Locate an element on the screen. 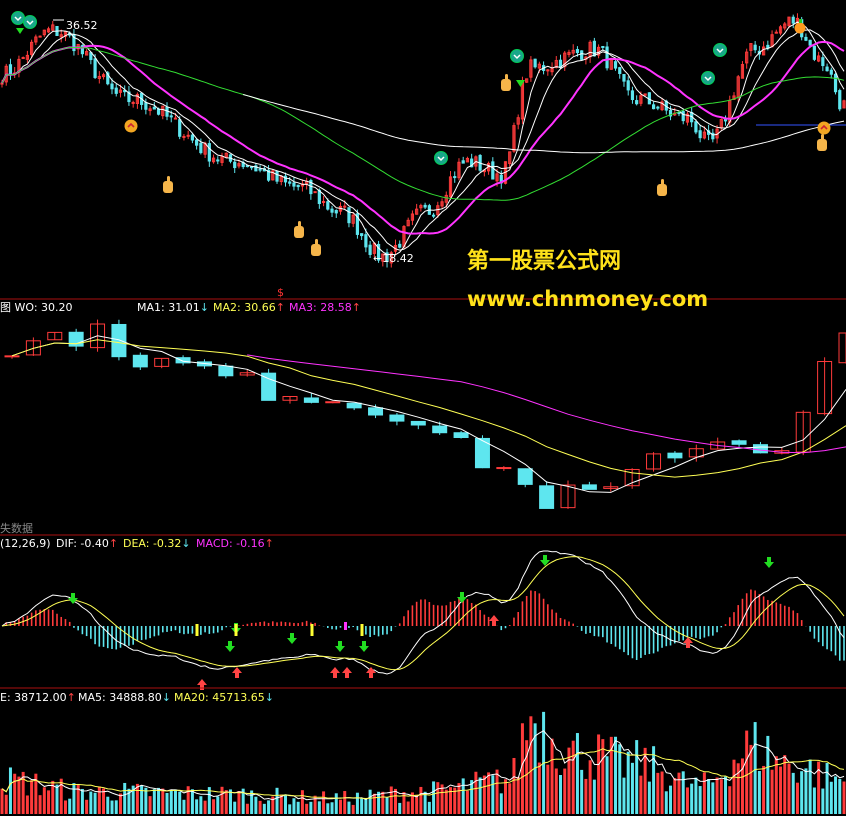 Image resolution: width=846 pixels, height=816 pixels. signal-teal-icon is located at coordinates (30, 22).